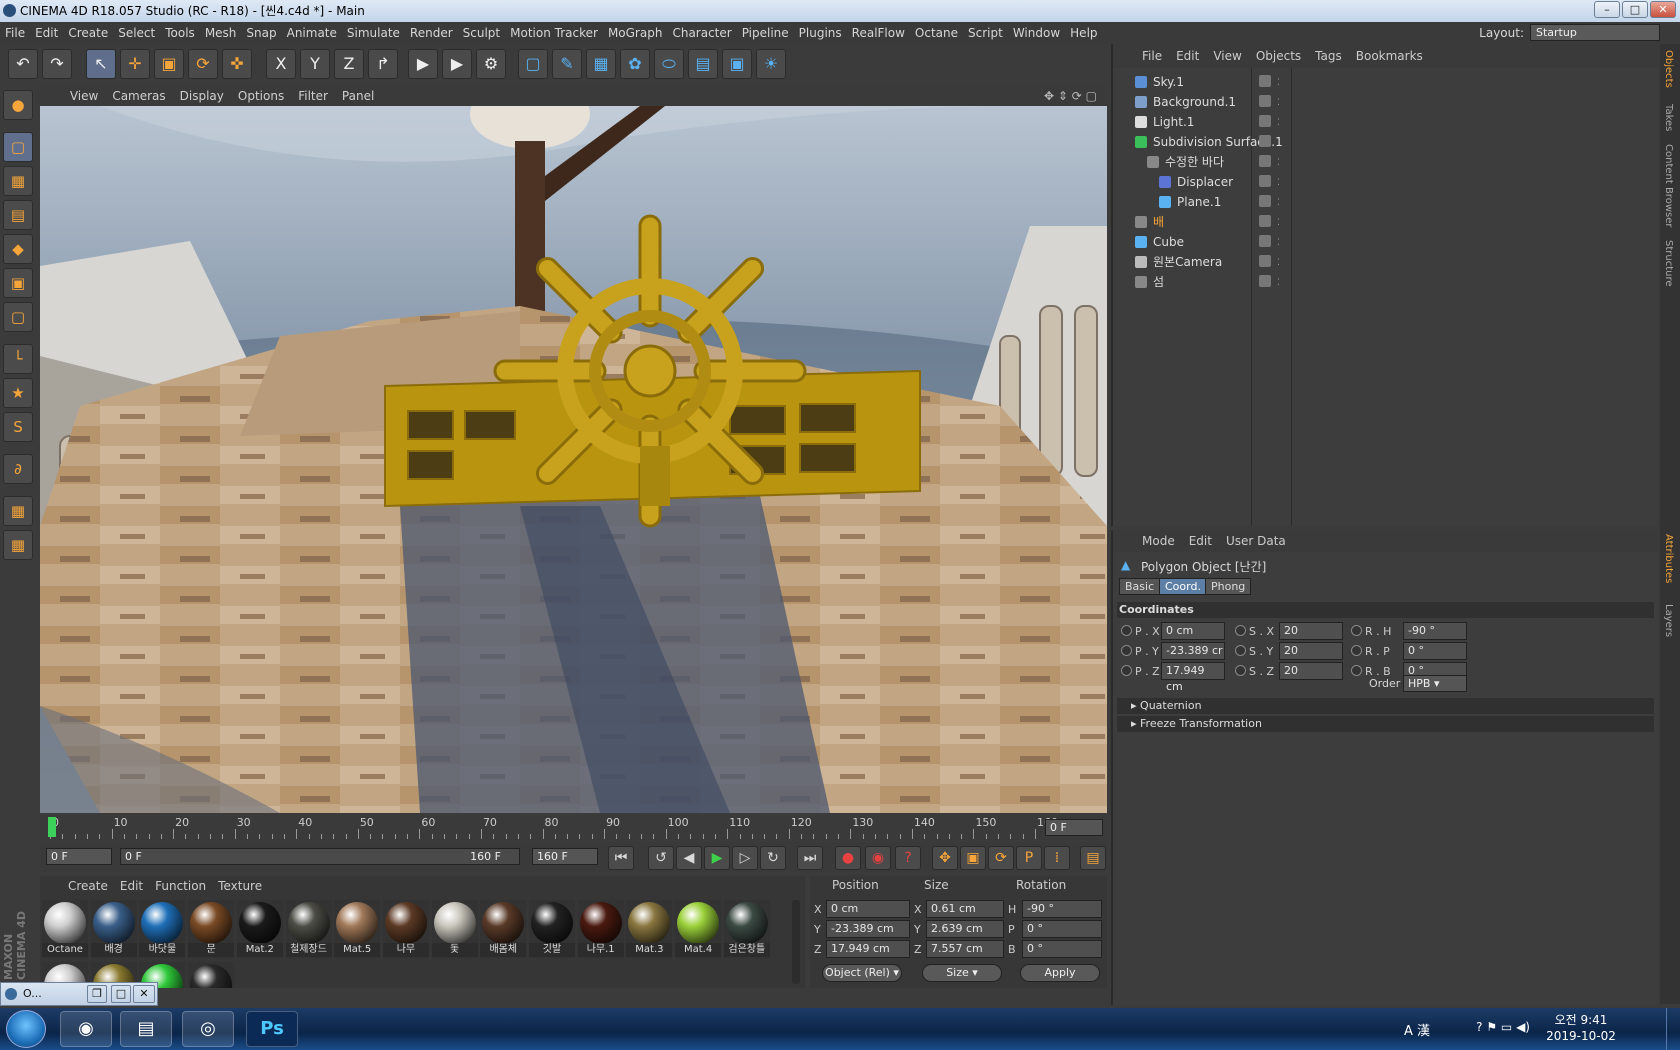 Image resolution: width=1680 pixels, height=1050 pixels. What do you see at coordinates (1389, 56) in the screenshot?
I see `object-menu-bookmarks: Bookmarks` at bounding box center [1389, 56].